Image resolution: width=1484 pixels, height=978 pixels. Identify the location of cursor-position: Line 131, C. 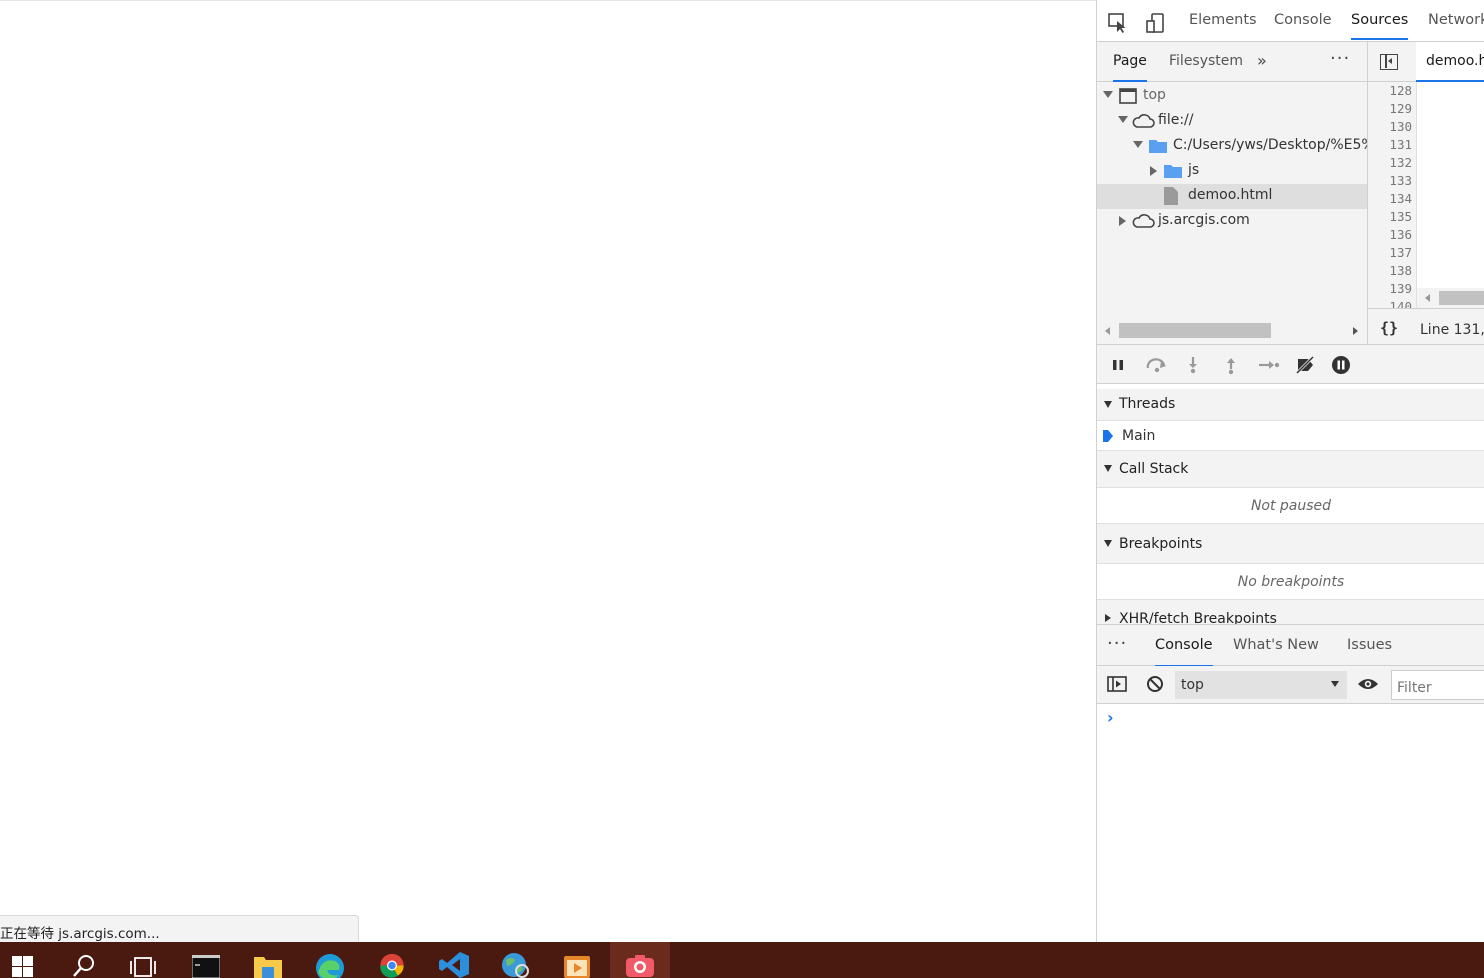
(1452, 330).